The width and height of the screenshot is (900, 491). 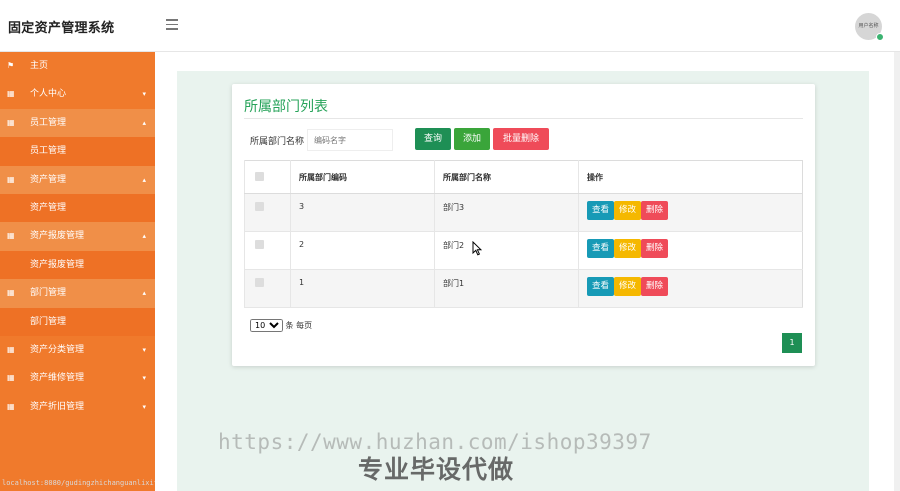 I want to click on top-bar: 固定资产管理系统 用户名称, so click(x=450, y=26).